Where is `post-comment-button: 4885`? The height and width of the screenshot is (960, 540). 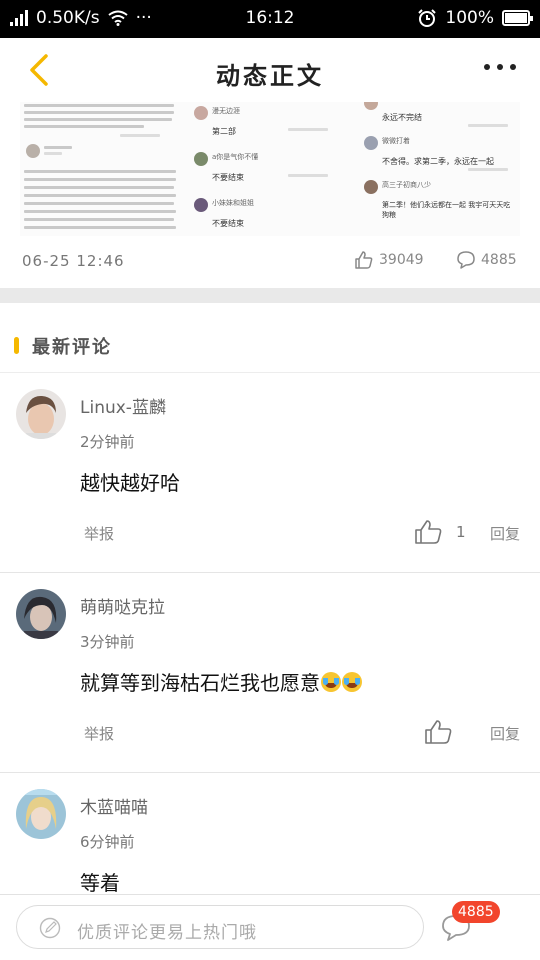
post-comment-button: 4885 is located at coordinates (486, 260).